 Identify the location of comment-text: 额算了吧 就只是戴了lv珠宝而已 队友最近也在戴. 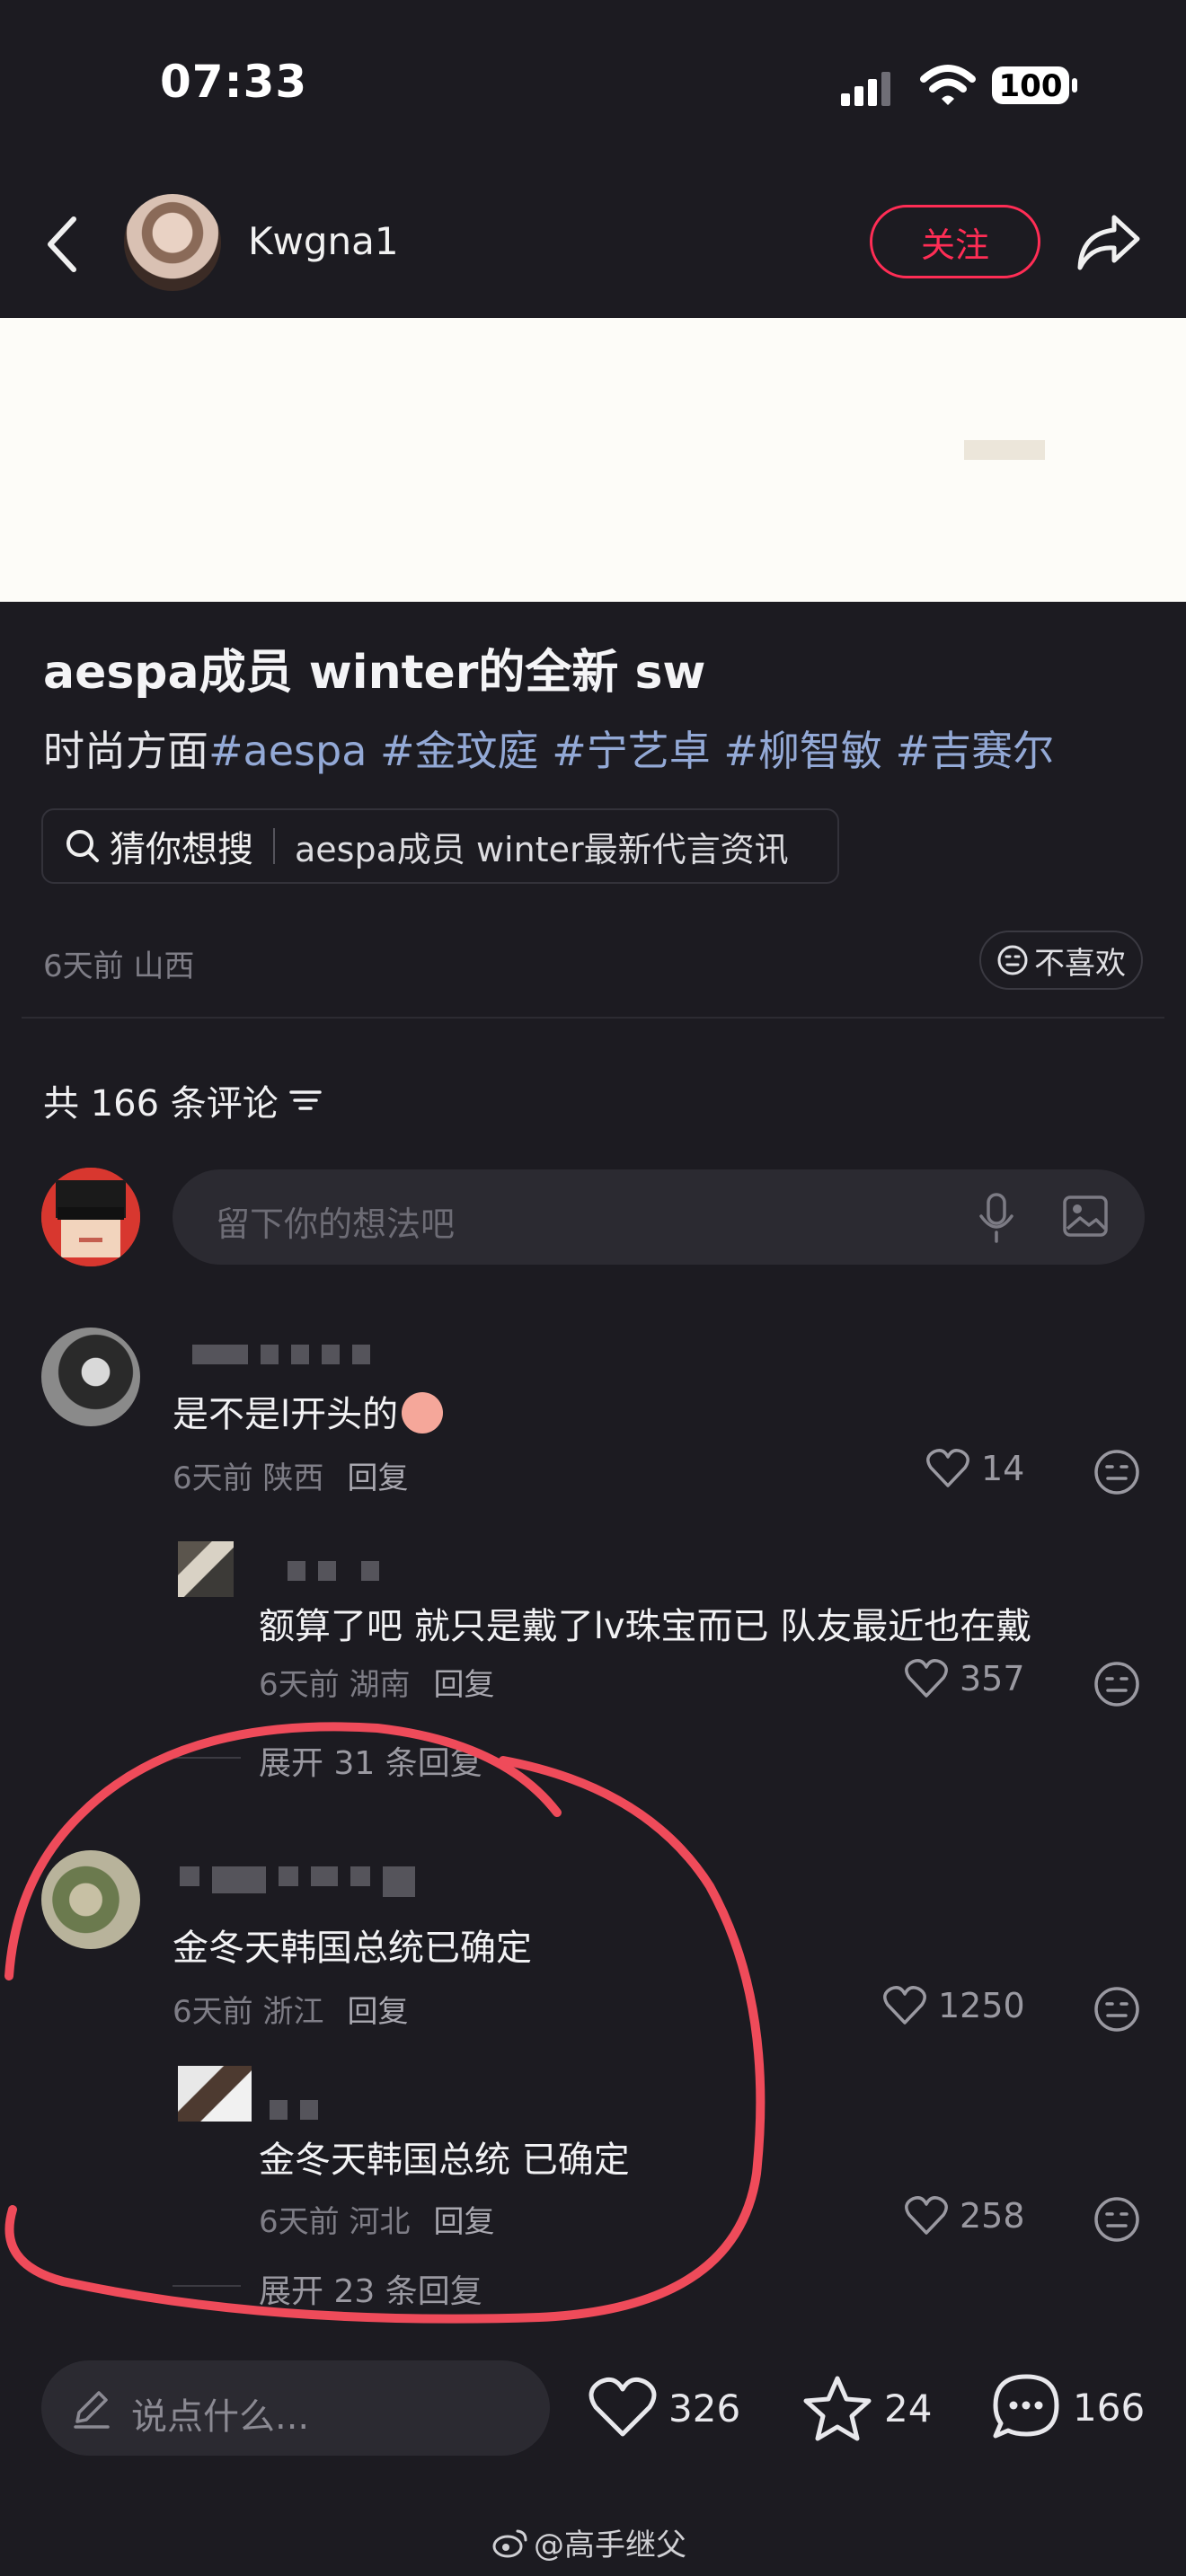
(645, 1626).